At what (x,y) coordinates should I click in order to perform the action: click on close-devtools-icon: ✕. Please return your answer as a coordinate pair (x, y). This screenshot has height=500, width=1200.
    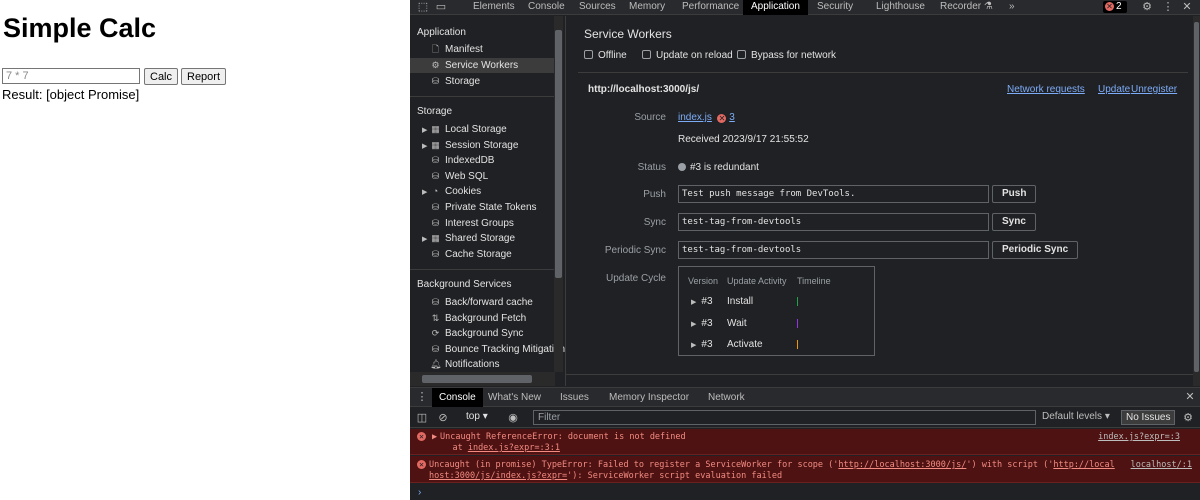
    Looking at the image, I should click on (1187, 7).